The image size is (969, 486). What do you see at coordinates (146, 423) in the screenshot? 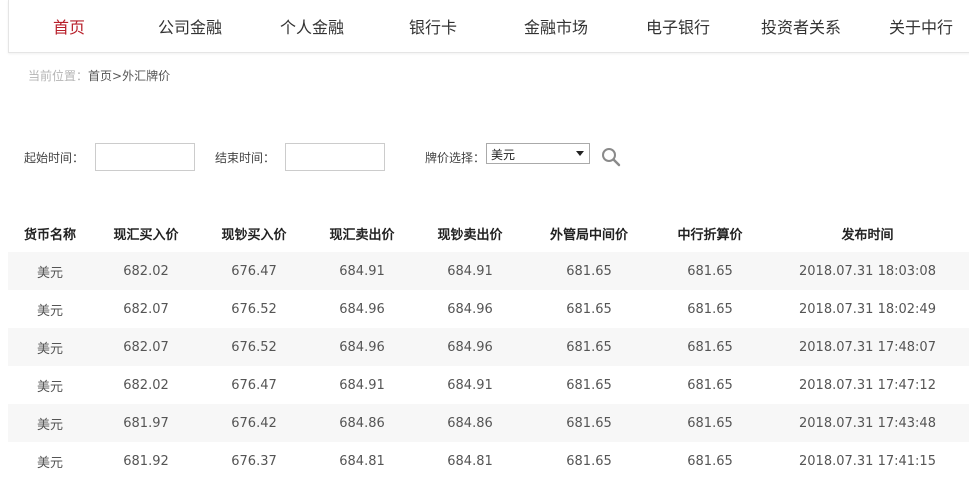
I see `cell-spot-buy: 681.97` at bounding box center [146, 423].